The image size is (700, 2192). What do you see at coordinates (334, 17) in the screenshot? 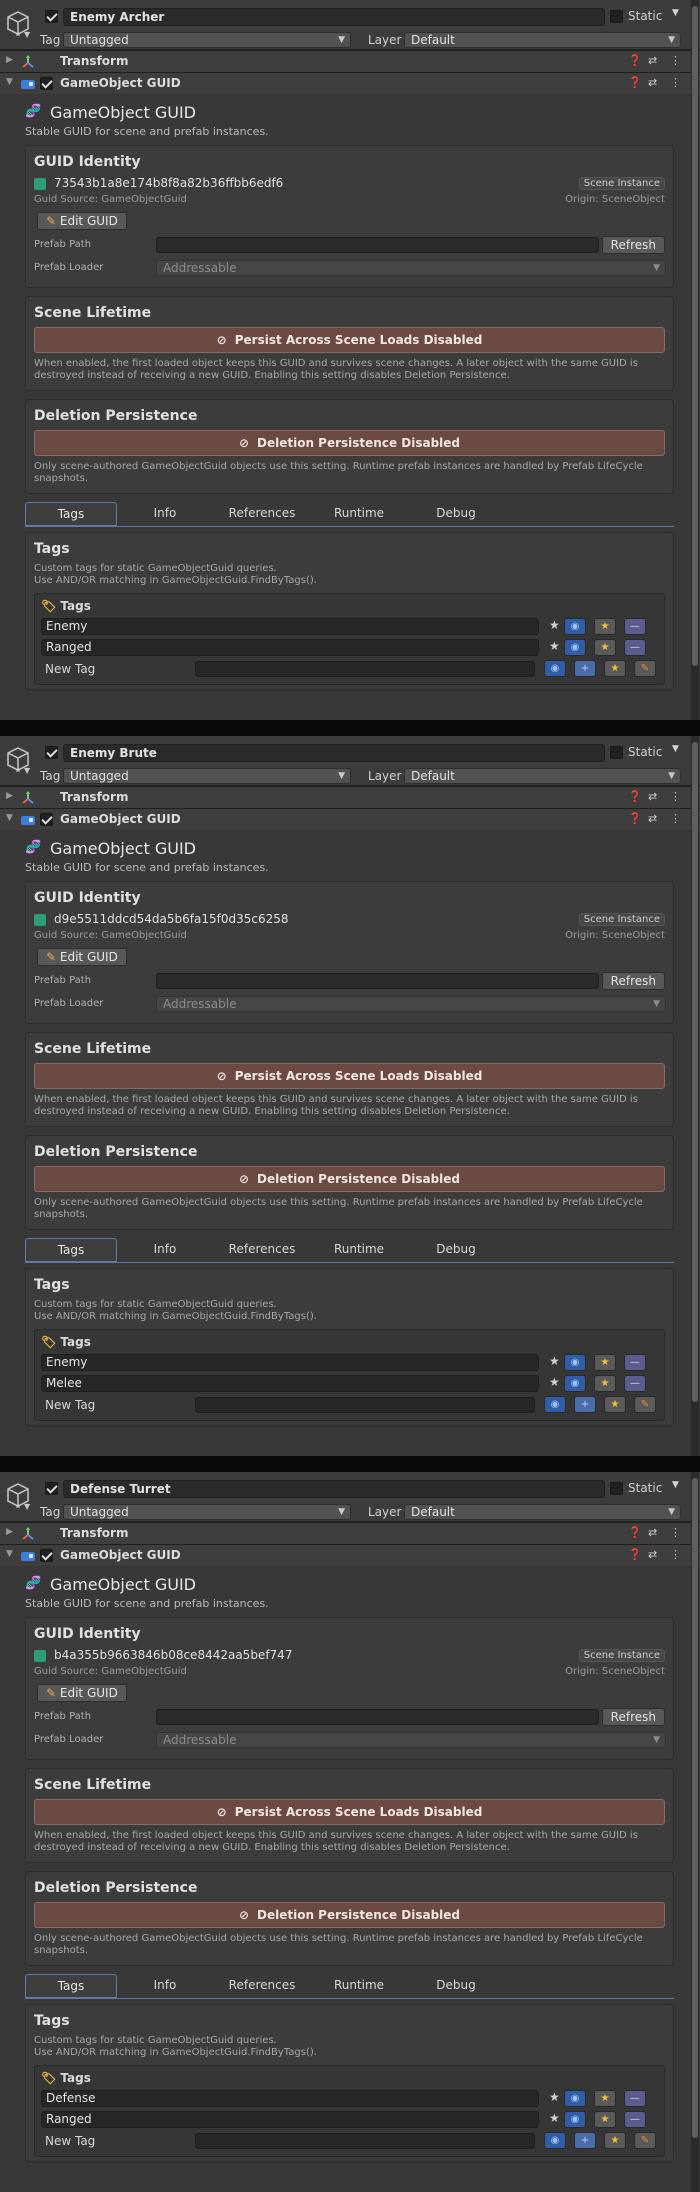
I see `object-name-field: Enemy Archer` at bounding box center [334, 17].